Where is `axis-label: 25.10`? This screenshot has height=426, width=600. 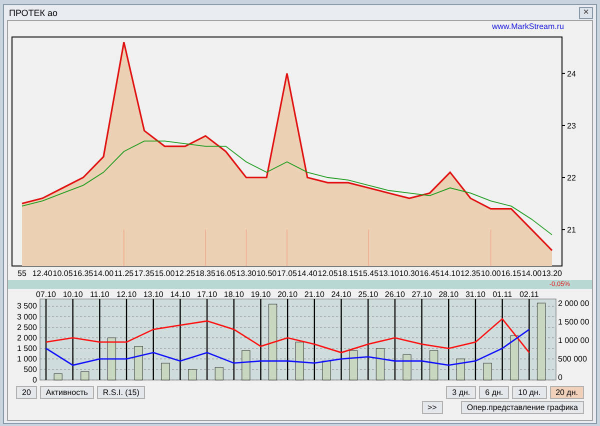
axis-label: 25.10 is located at coordinates (368, 294).